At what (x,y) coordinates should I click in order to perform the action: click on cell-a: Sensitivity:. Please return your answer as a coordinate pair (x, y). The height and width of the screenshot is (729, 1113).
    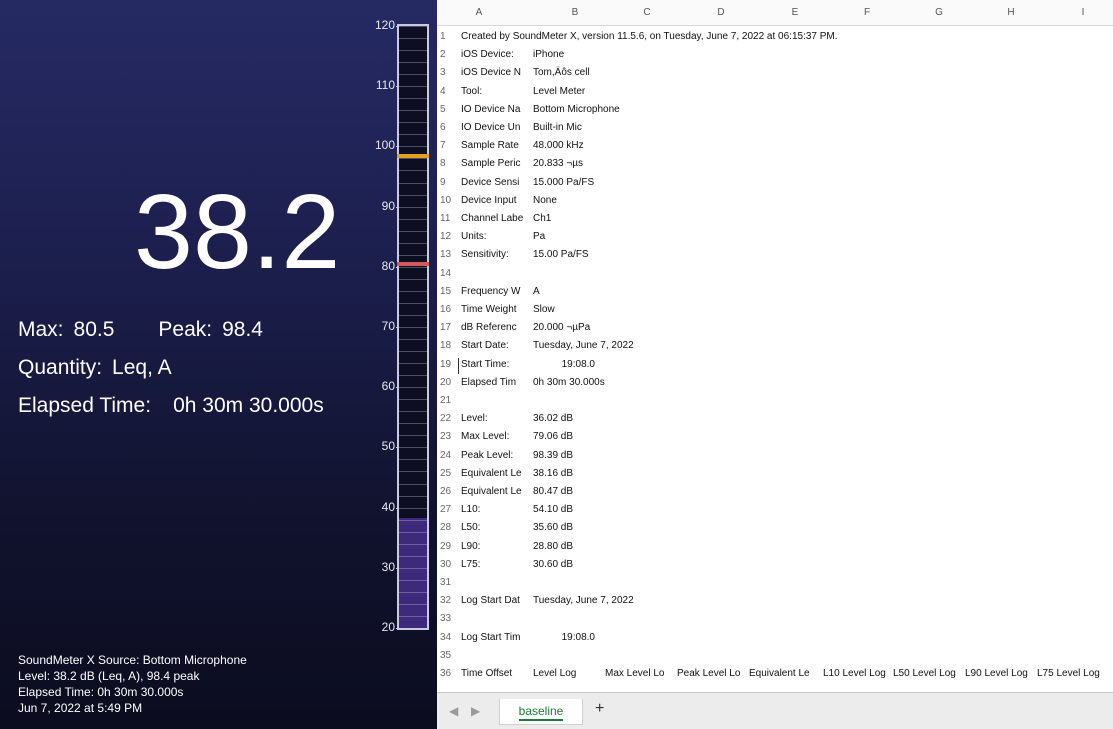
    Looking at the image, I should click on (497, 255).